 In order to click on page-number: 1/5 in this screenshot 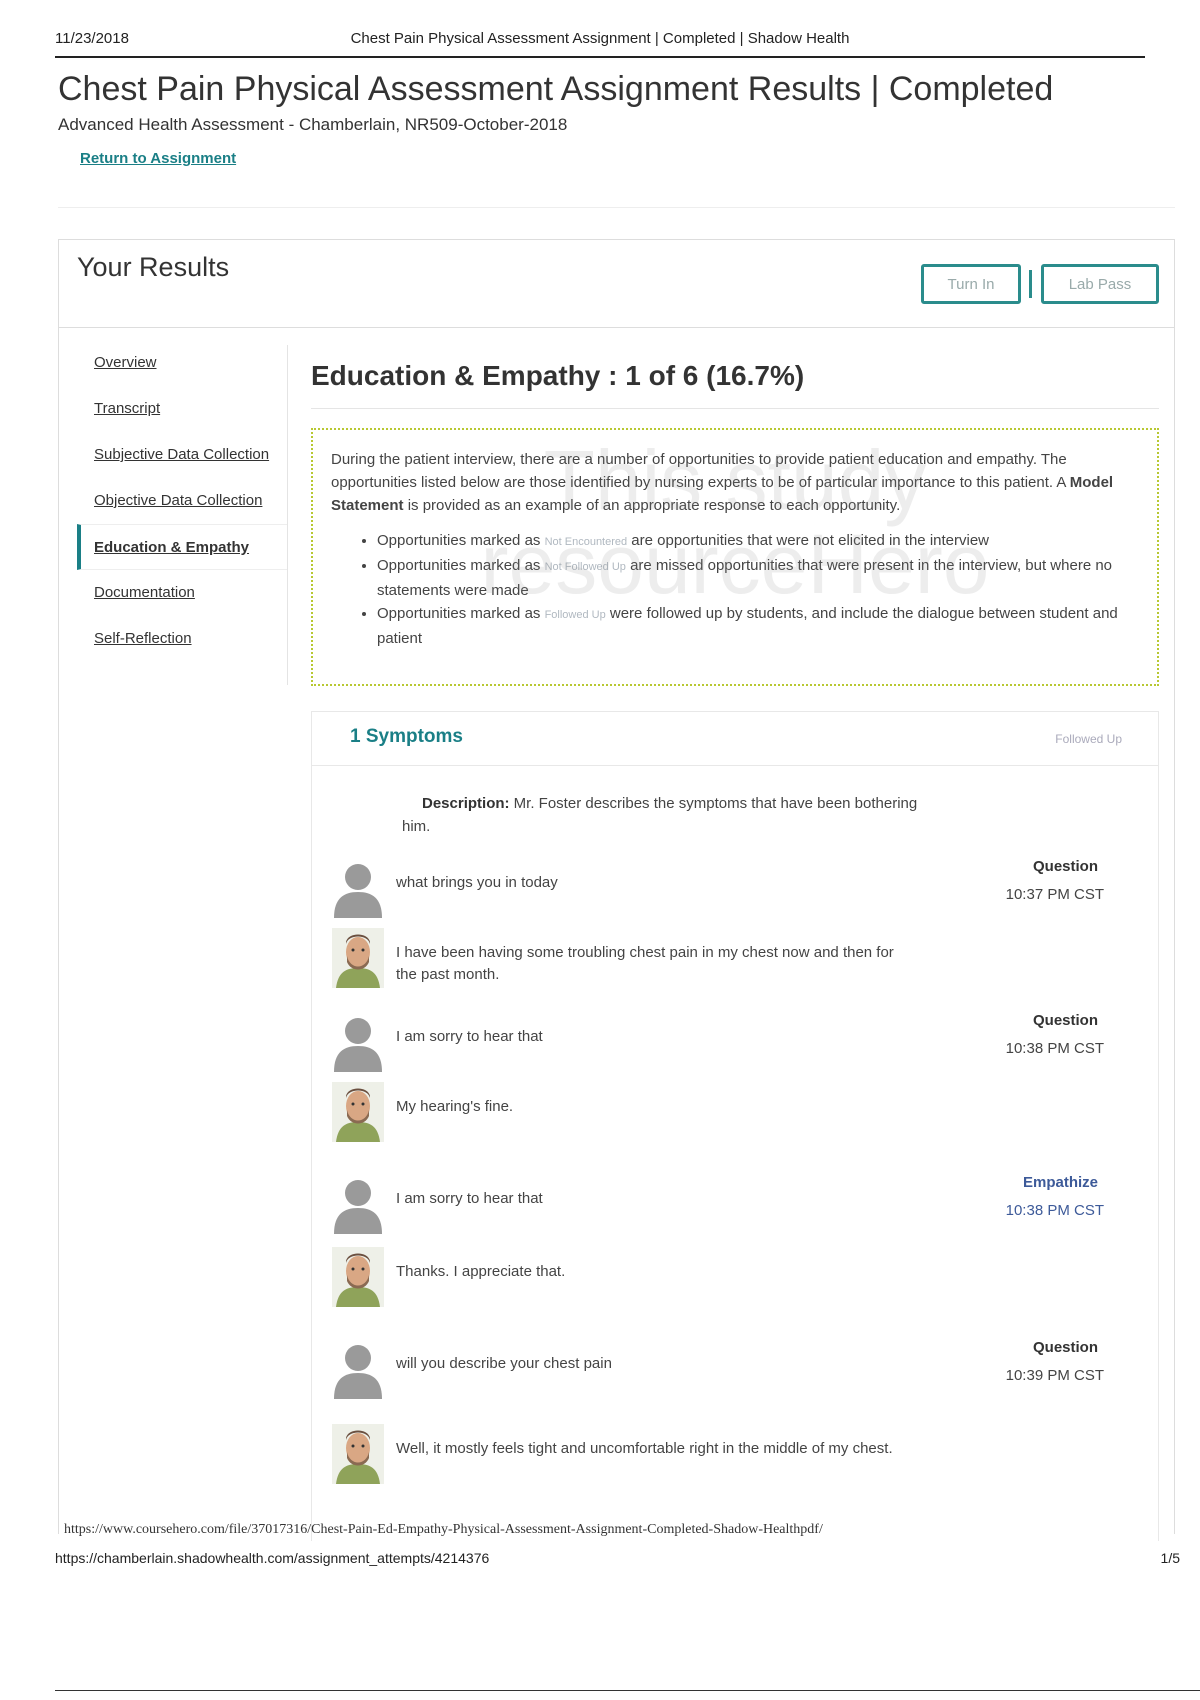, I will do `click(1170, 1558)`.